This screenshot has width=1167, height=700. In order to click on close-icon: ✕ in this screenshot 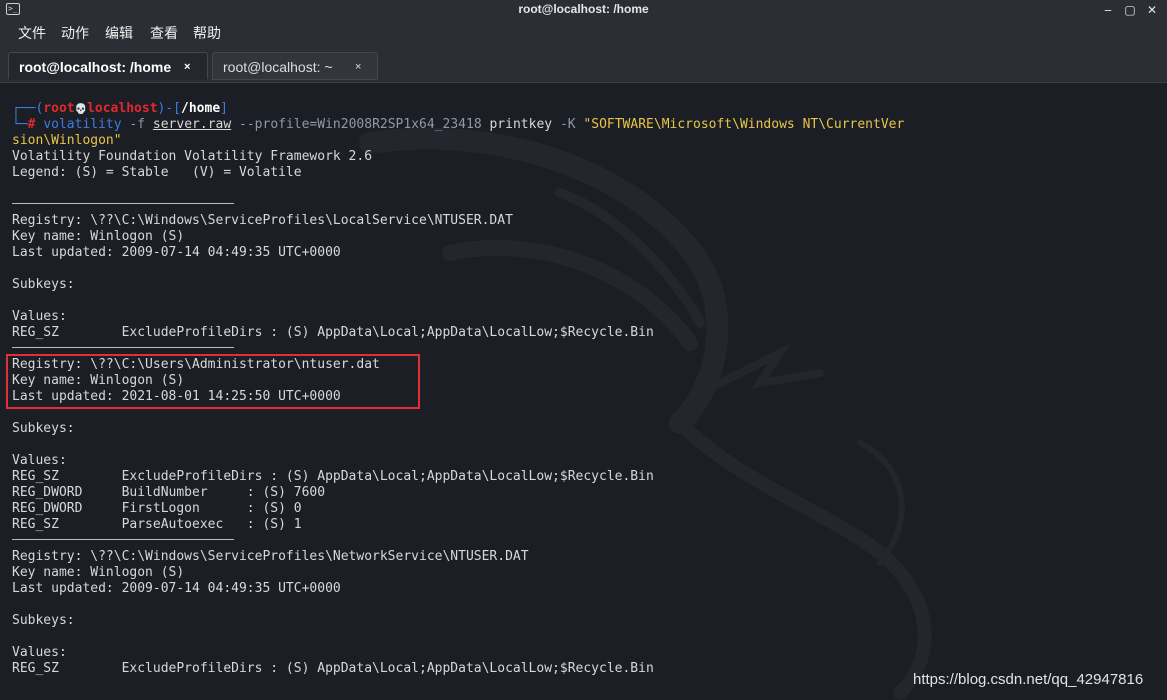, I will do `click(1152, 10)`.